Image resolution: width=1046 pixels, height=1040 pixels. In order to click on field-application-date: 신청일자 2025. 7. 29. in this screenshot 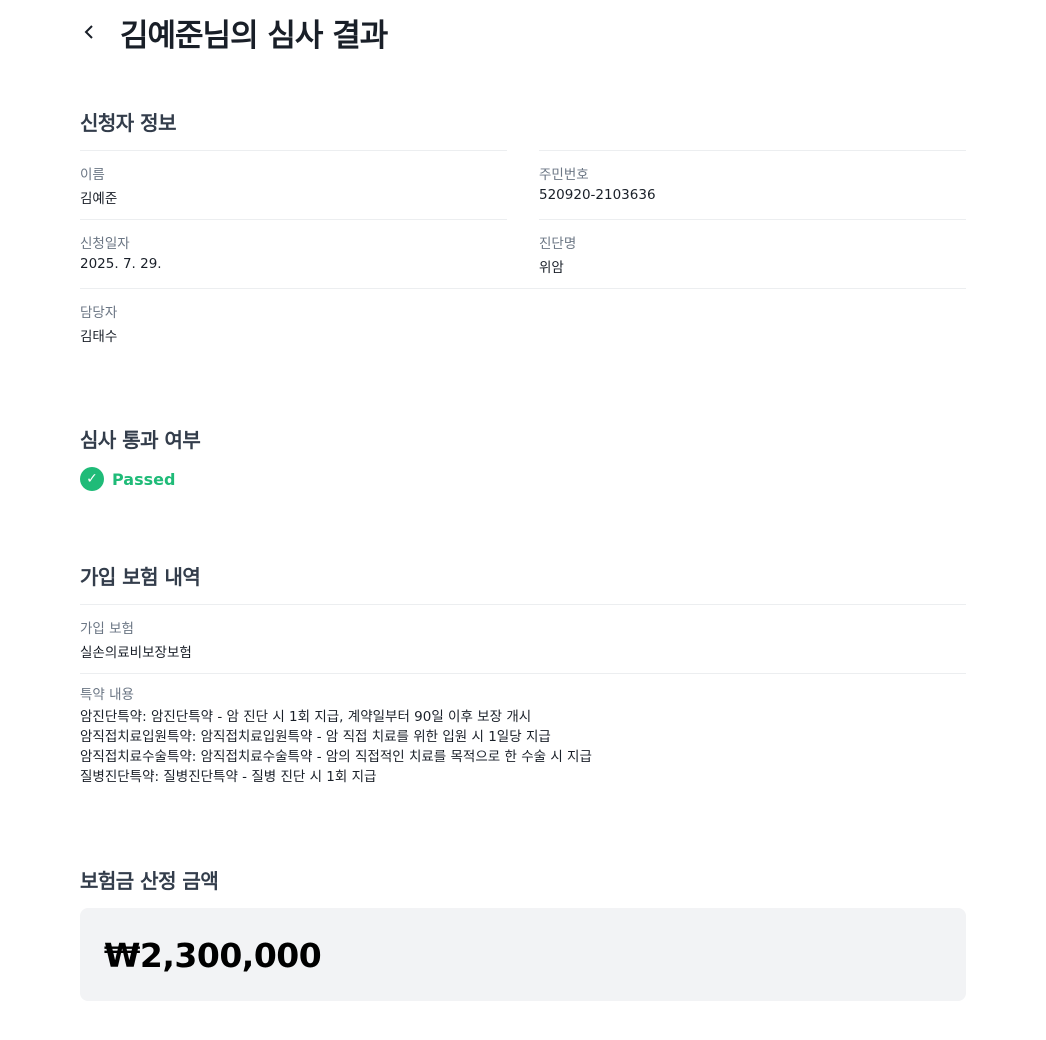, I will do `click(293, 253)`.